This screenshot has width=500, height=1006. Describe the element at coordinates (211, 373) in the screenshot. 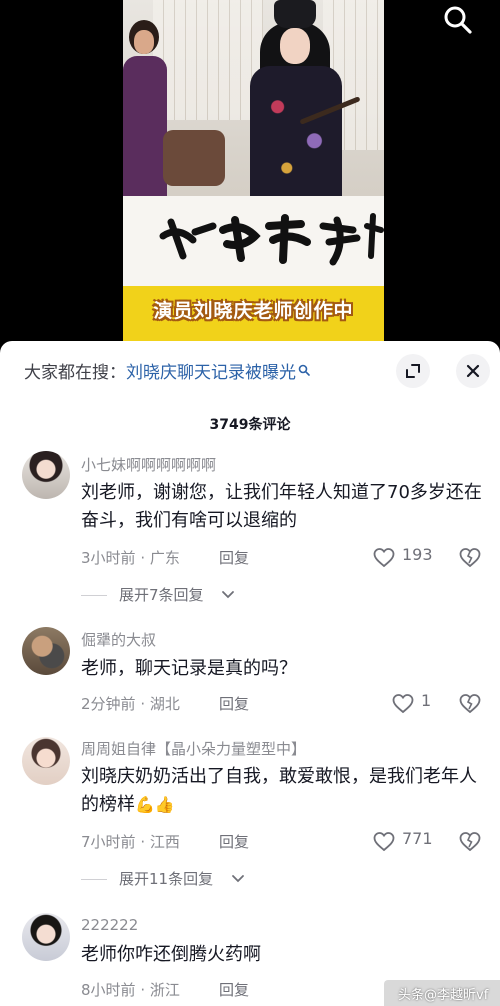

I see `hot-search-topic: 刘晓庆聊天记录被曝光` at that location.